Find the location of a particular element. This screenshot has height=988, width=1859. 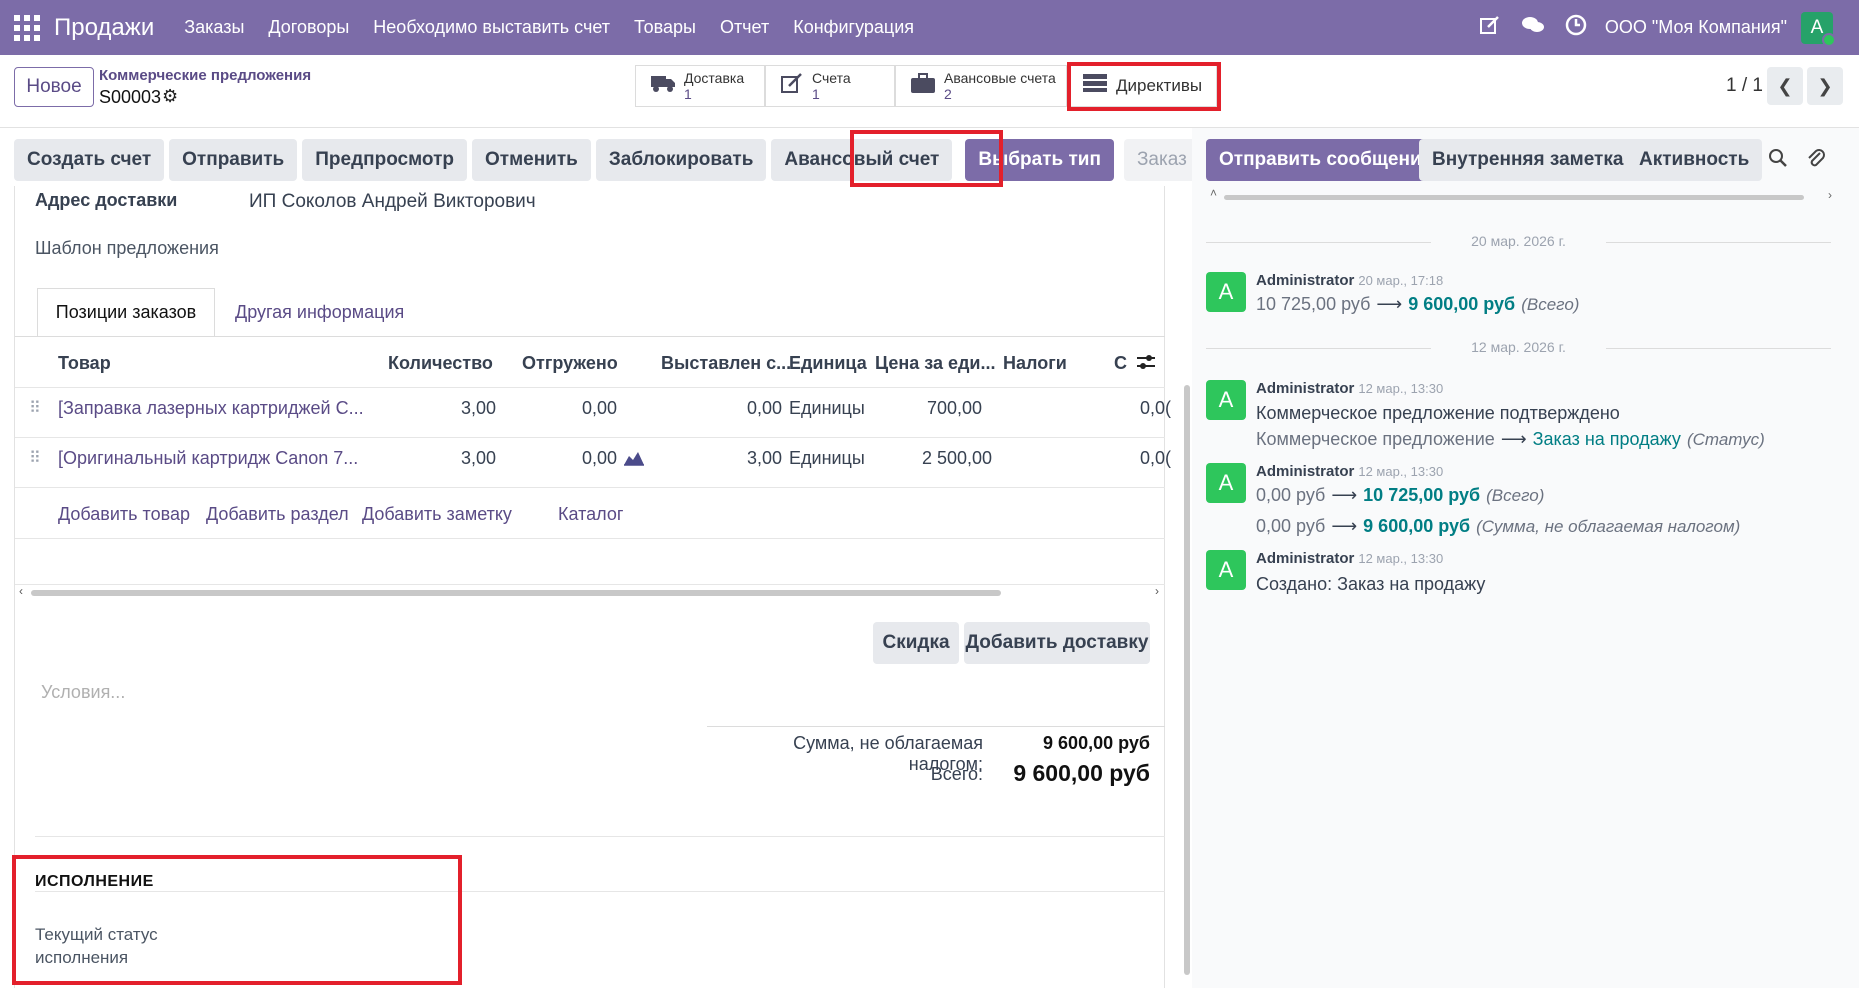

preview-button: Предпросмотр is located at coordinates (384, 160).